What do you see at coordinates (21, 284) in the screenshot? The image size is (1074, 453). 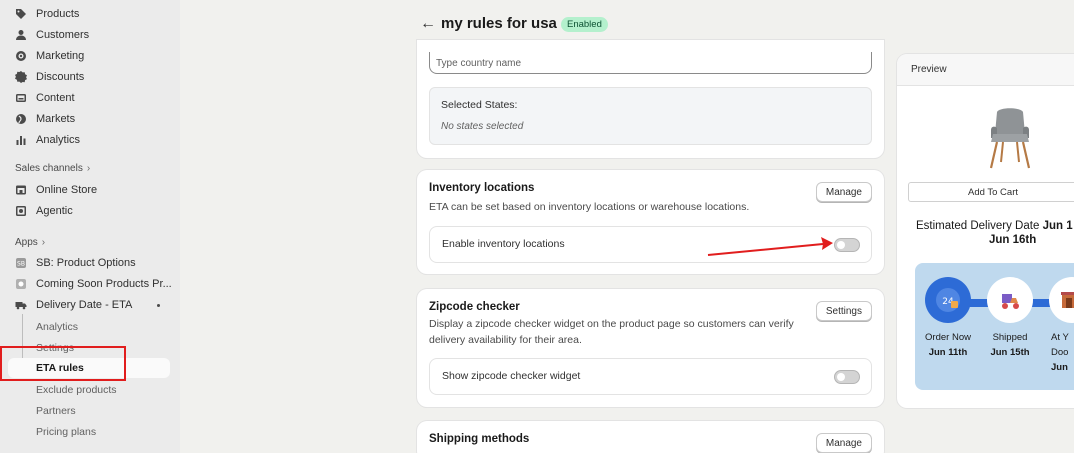 I see `app-icon` at bounding box center [21, 284].